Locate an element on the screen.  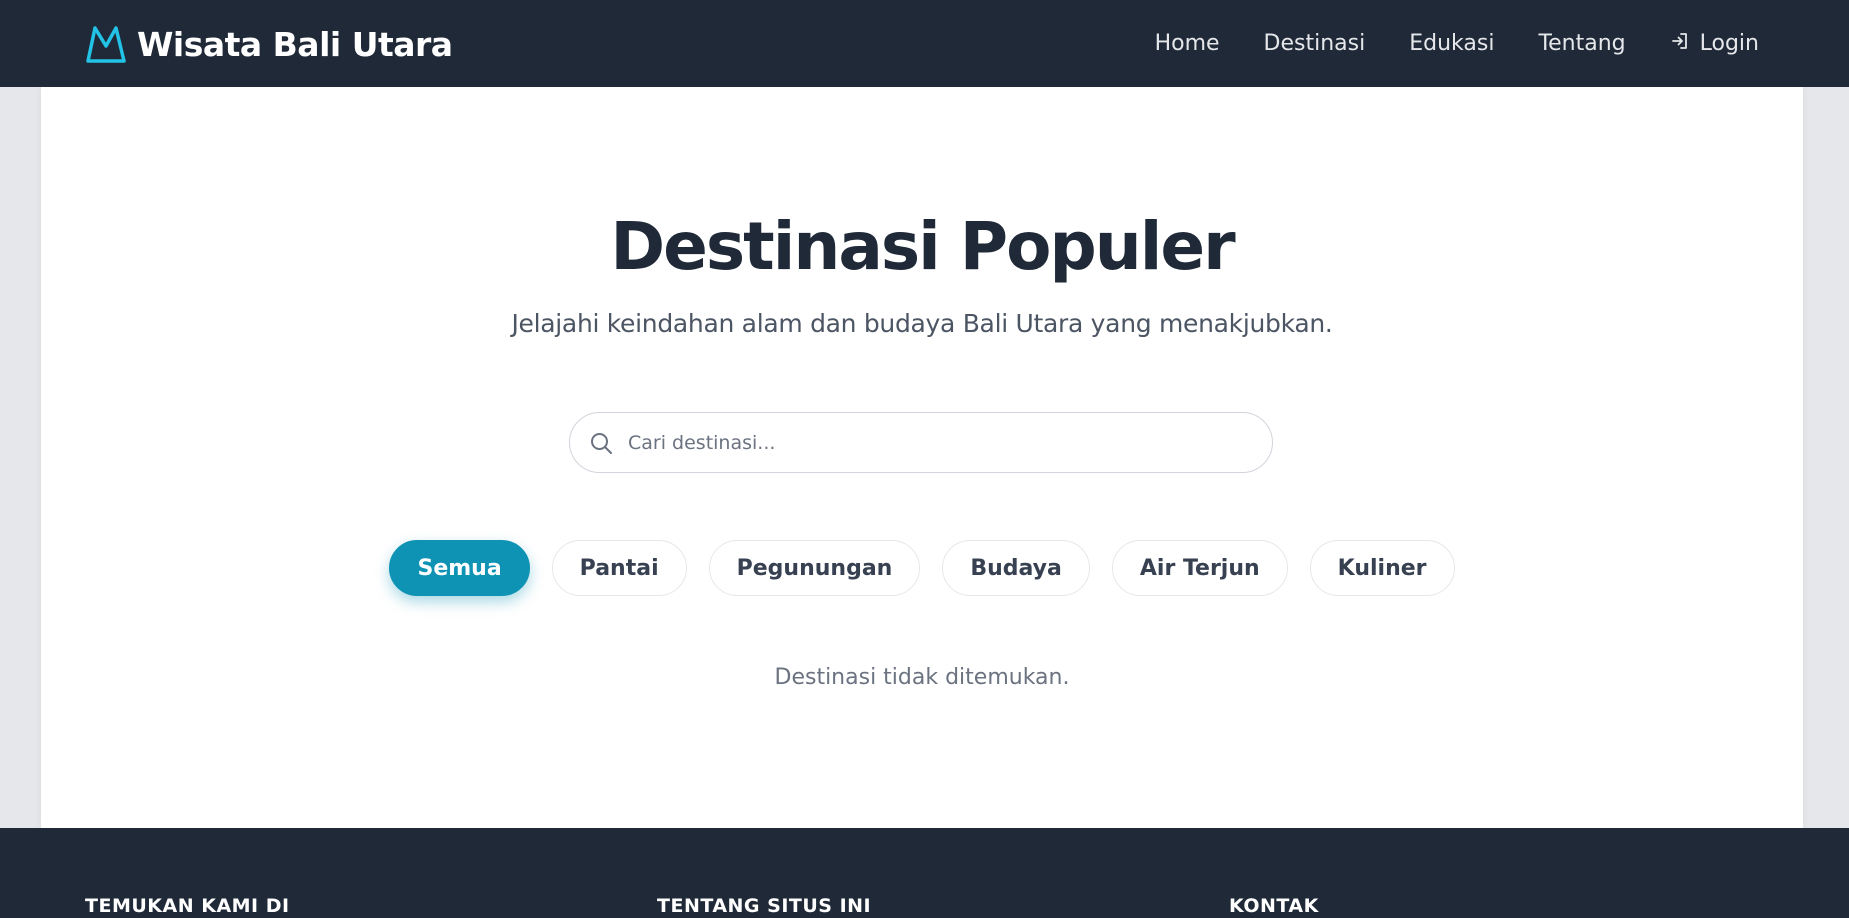
brand-link: Wisata Bali Utara is located at coordinates (269, 44).